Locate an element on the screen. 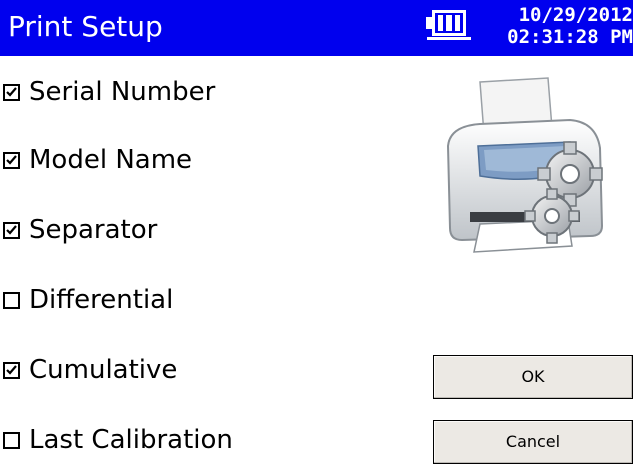  serial-number-checkbox is located at coordinates (11, 92).